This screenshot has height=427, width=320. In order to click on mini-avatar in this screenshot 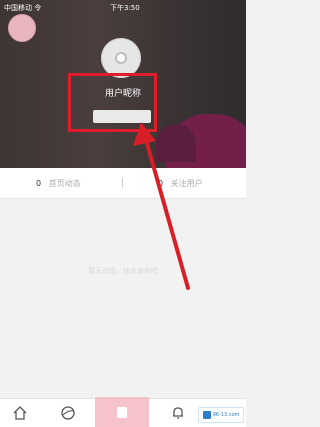, I will do `click(22, 28)`.